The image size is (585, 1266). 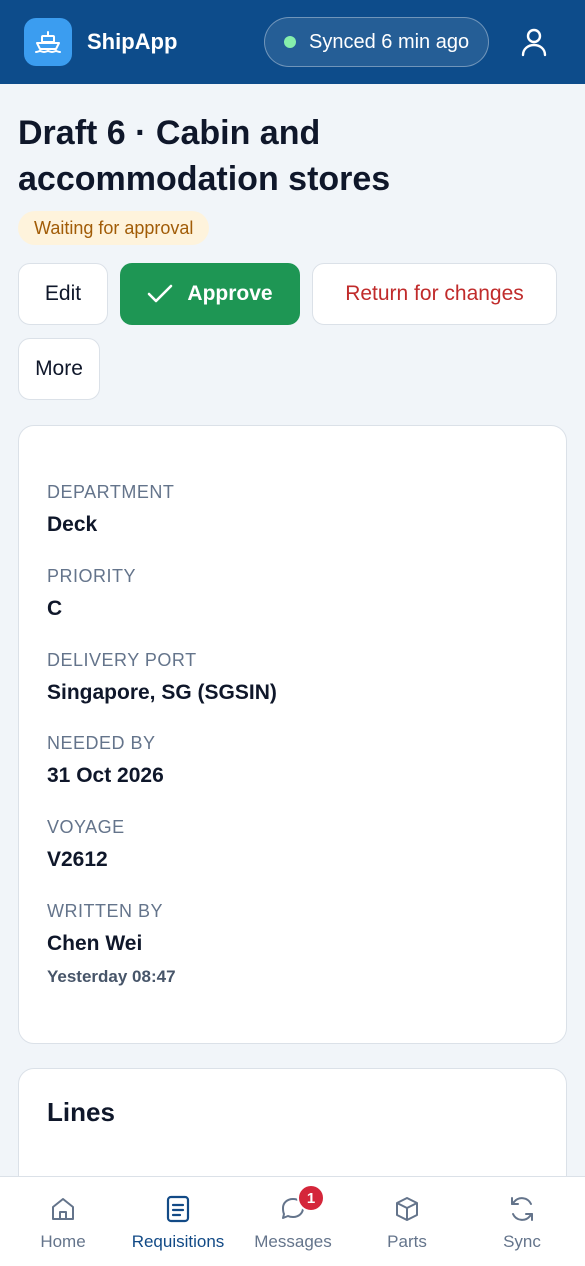 I want to click on user-profile-button, so click(x=534, y=42).